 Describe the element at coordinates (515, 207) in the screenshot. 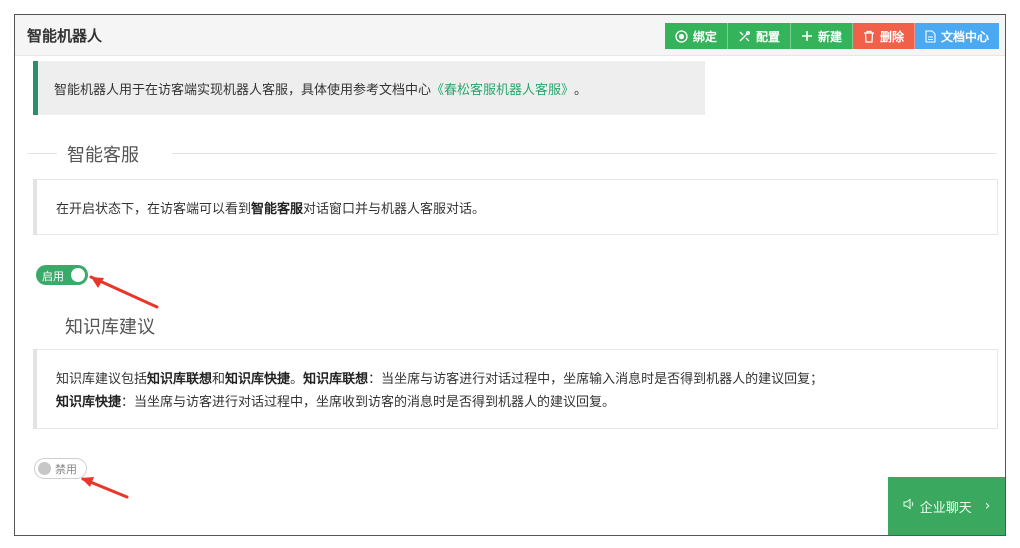

I see `smart-service-description: 在开启状态下，在访客端可以看到 智能客服 对话窗口并与机器人客服对话。` at that location.